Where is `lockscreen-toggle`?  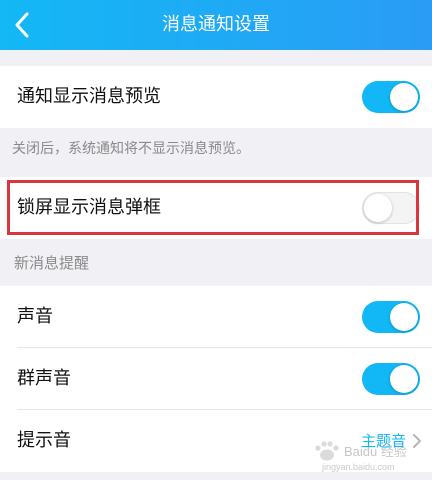 lockscreen-toggle is located at coordinates (391, 208).